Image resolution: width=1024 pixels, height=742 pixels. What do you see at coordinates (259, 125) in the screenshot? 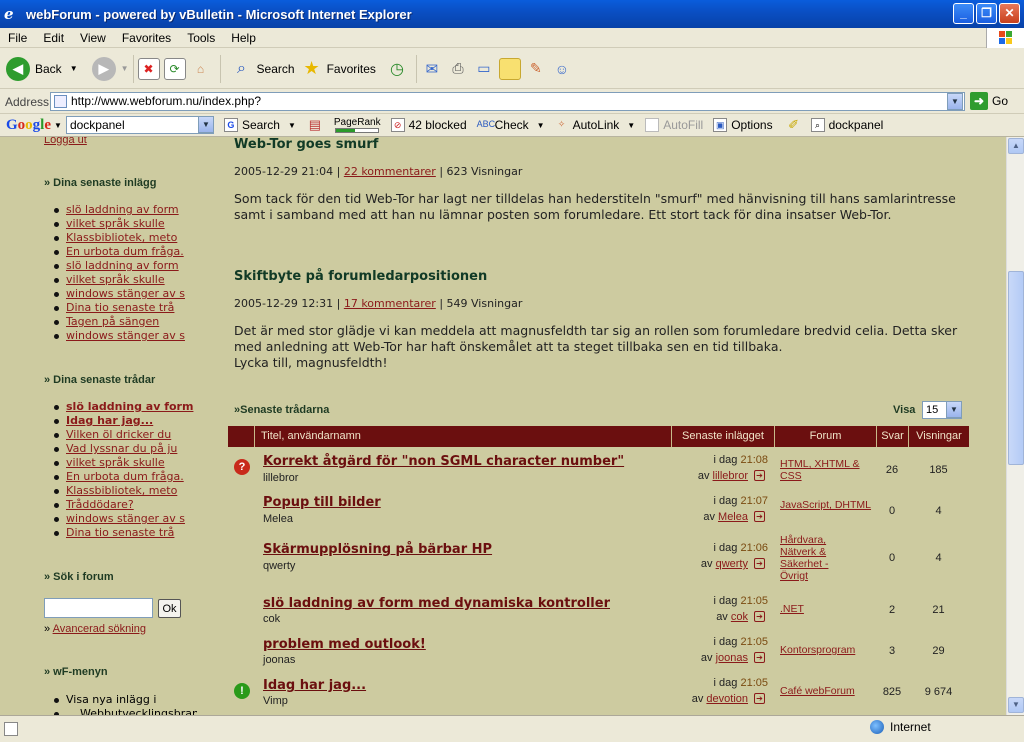
I see `google-search-button: G Search ▼` at bounding box center [259, 125].